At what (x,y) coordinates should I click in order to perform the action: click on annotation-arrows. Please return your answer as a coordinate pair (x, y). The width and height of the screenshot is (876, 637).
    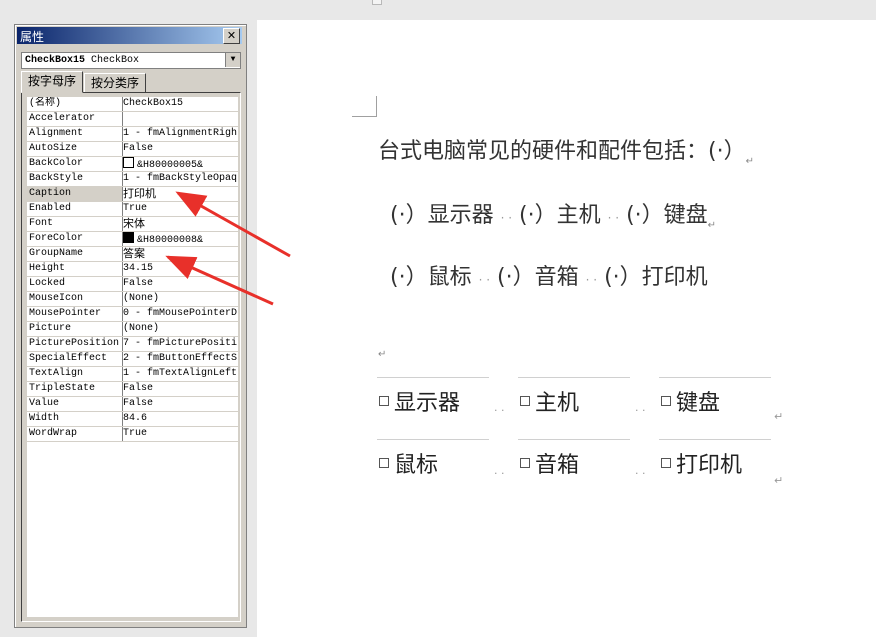
    Looking at the image, I should click on (228, 248).